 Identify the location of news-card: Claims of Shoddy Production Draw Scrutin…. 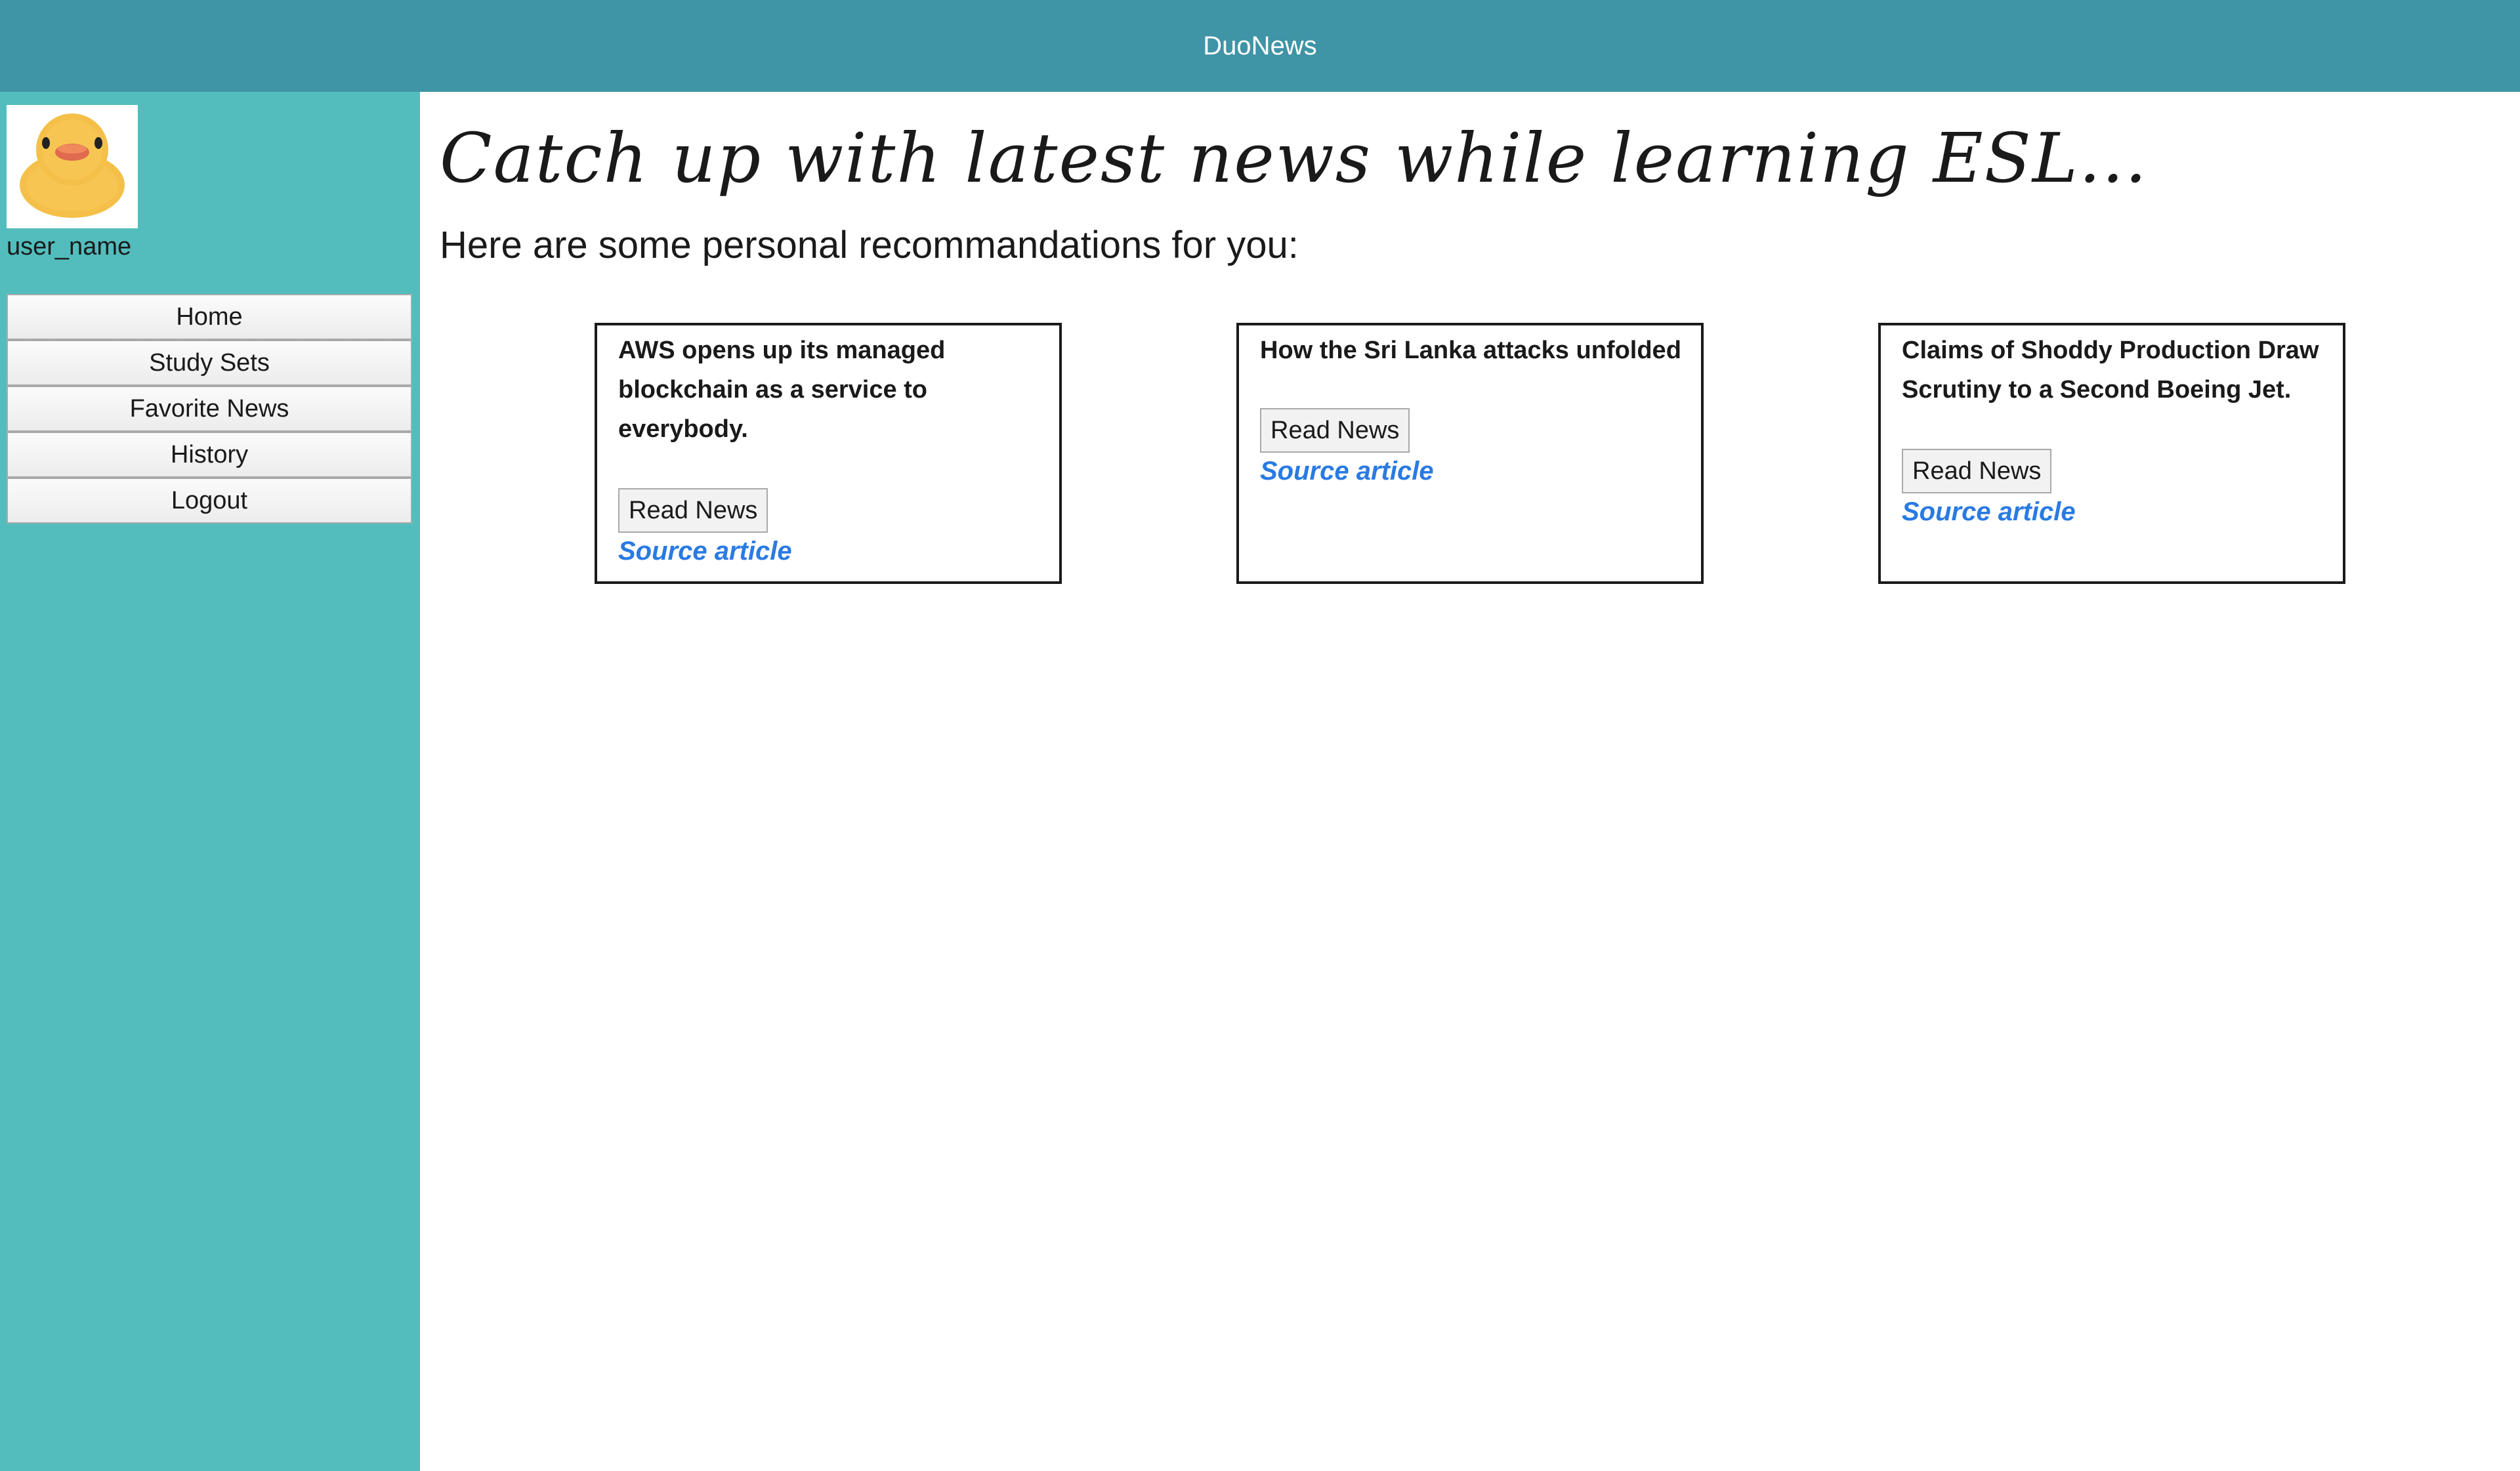
(2111, 453).